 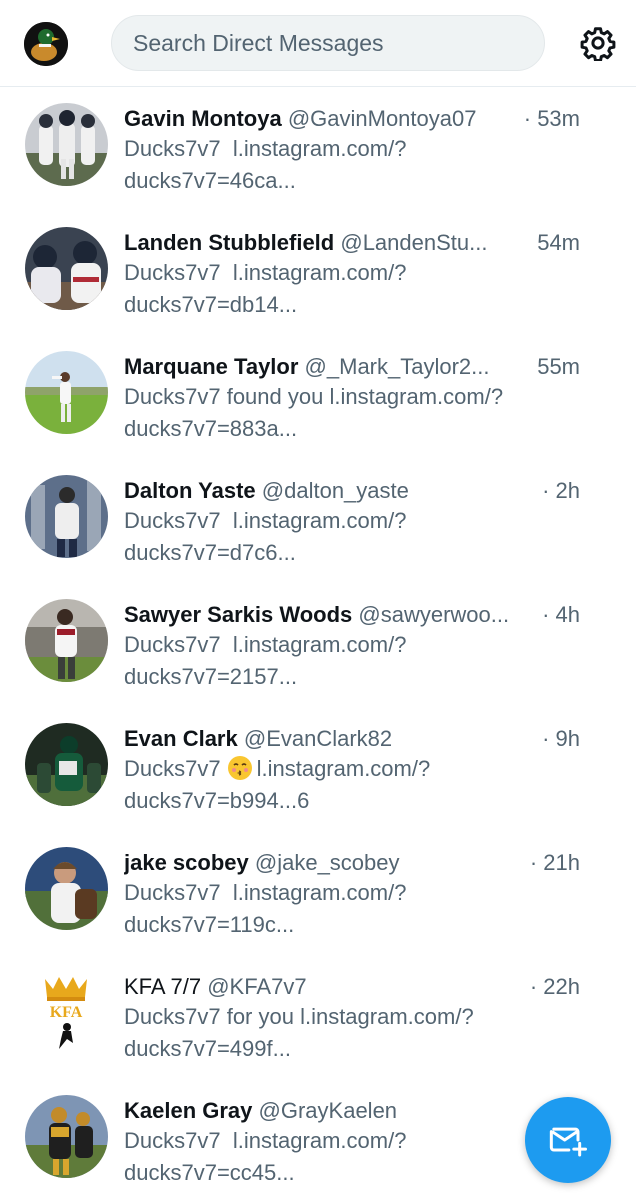 What do you see at coordinates (318, 738) in the screenshot?
I see `user-handle: @EvanClark82` at bounding box center [318, 738].